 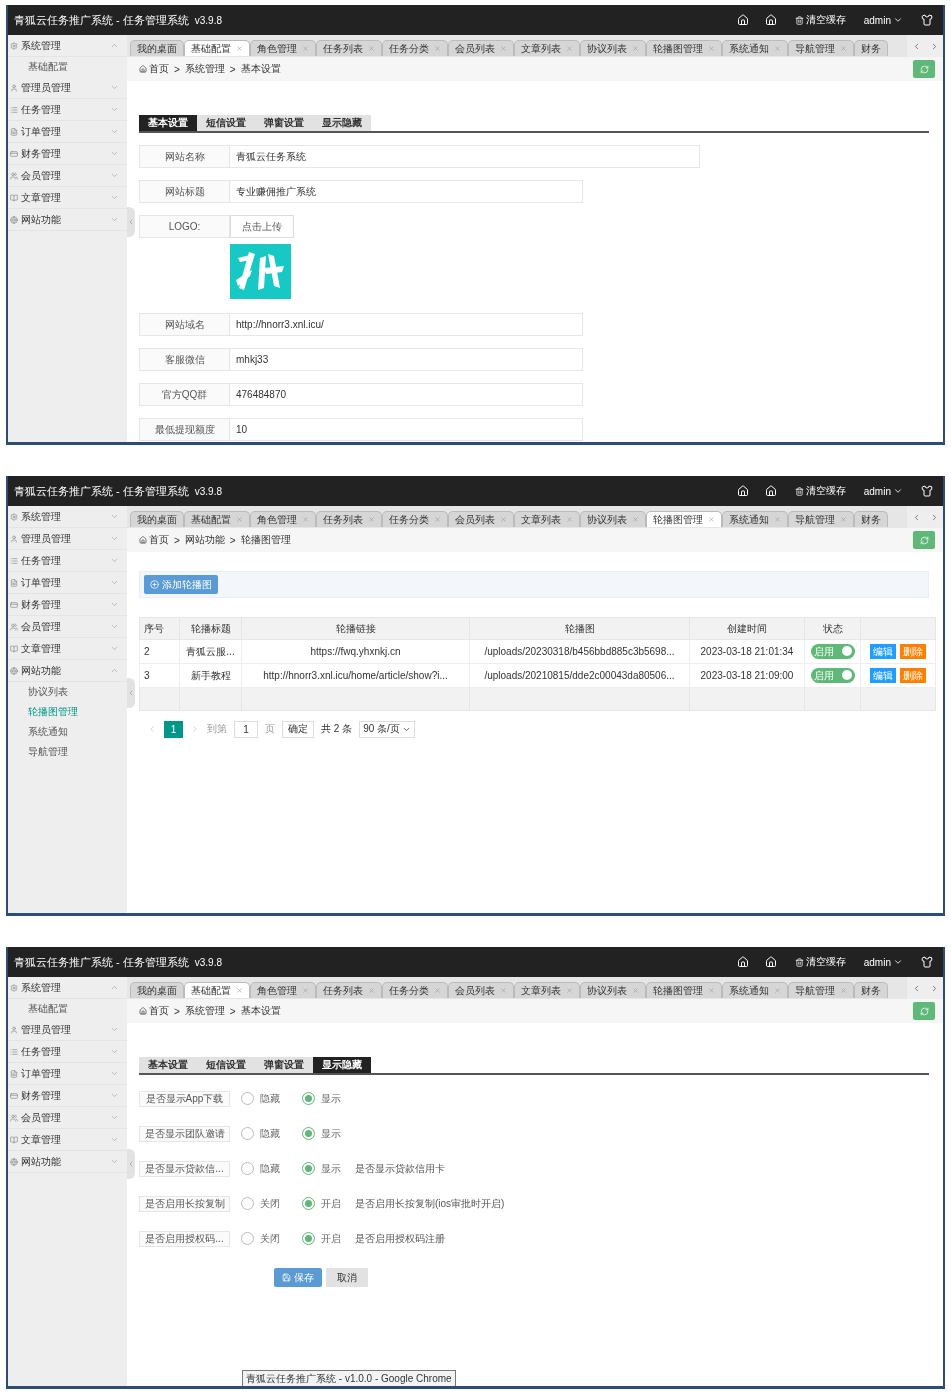 I want to click on tab: 文章列表, so click(x=547, y=519).